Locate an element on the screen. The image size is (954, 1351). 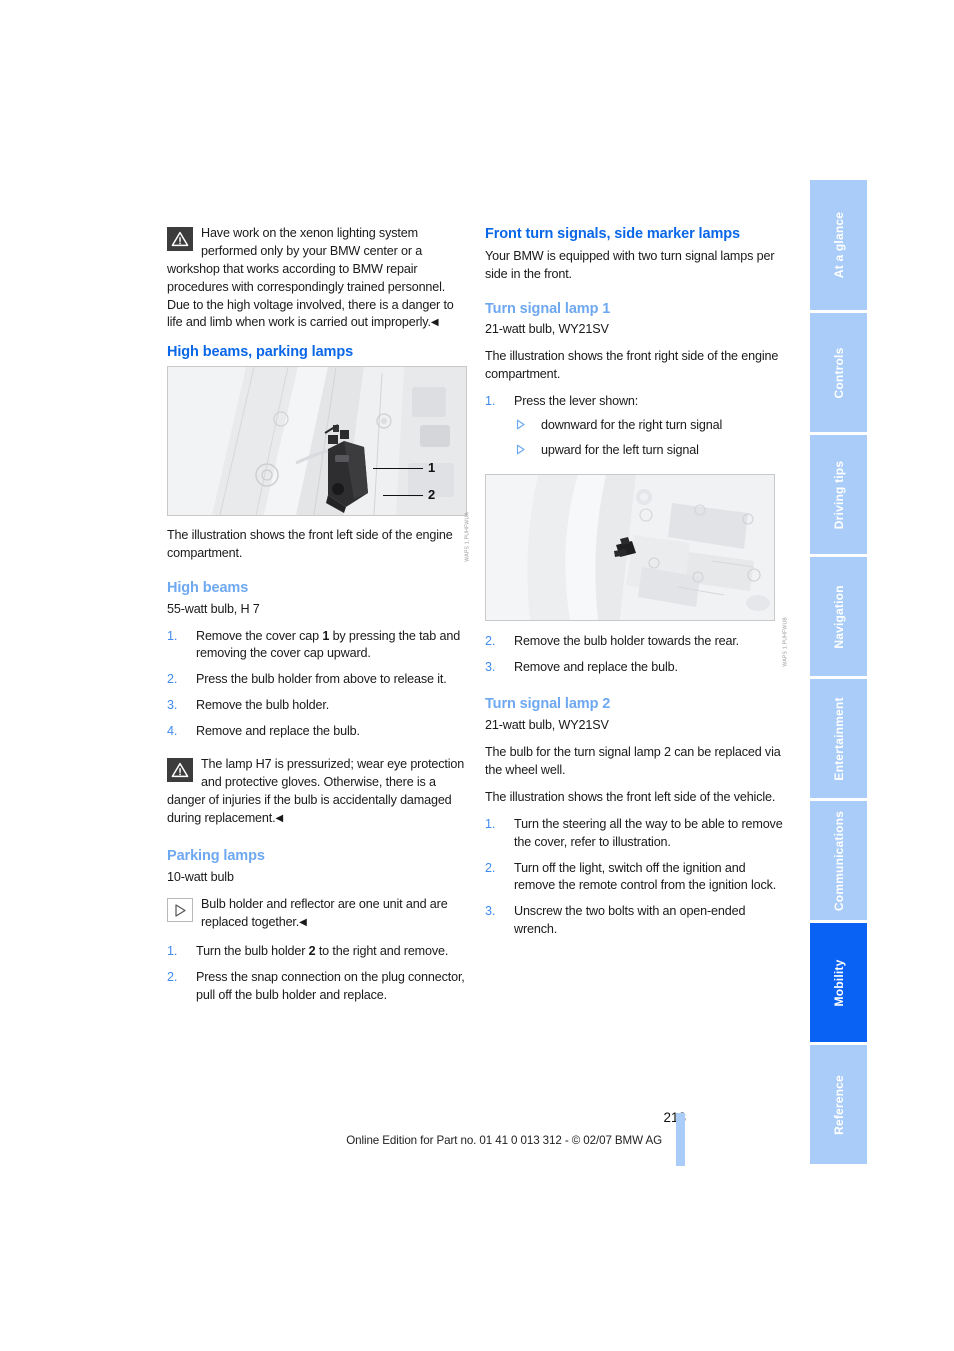
tab-label: At a glance is located at coordinates (838, 245).